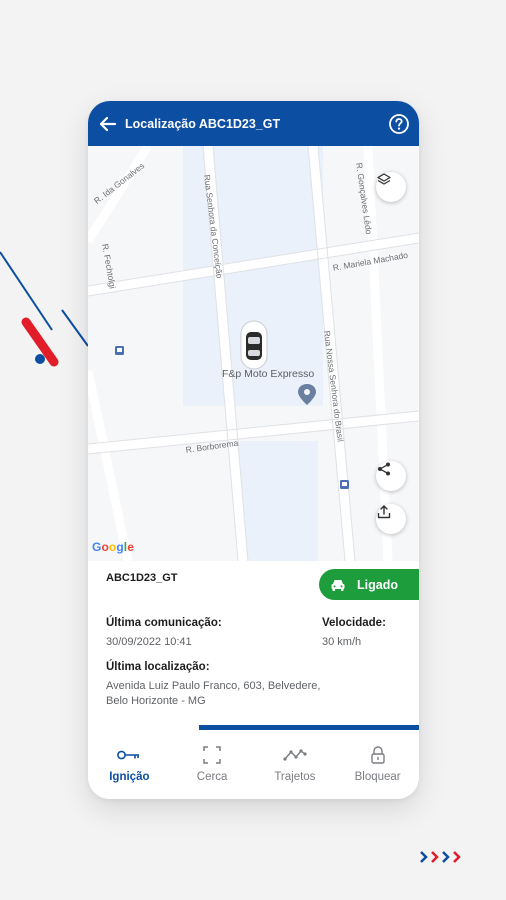  I want to click on last-comm-label: Última comunicação:, so click(164, 623).